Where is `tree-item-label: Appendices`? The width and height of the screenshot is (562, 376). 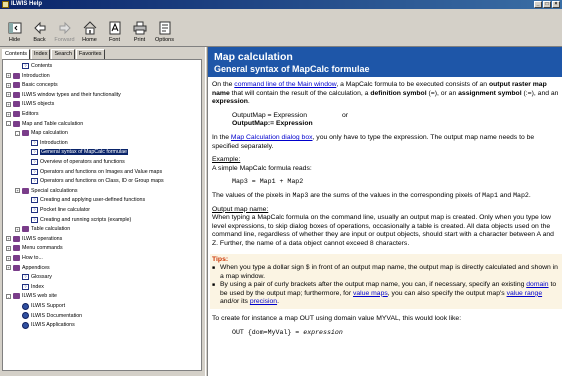
tree-item-label: Appendices is located at coordinates (36, 267).